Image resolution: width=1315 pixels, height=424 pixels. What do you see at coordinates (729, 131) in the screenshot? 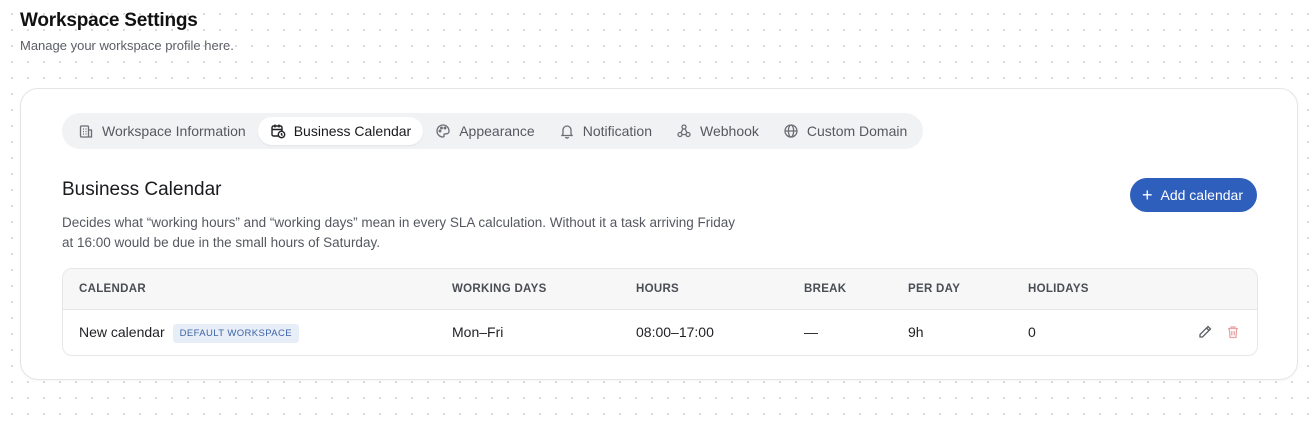
I see `tab-label: Webhook` at bounding box center [729, 131].